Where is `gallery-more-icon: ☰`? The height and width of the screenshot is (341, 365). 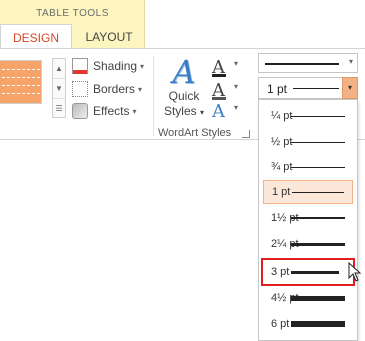 gallery-more-icon: ☰ is located at coordinates (59, 109).